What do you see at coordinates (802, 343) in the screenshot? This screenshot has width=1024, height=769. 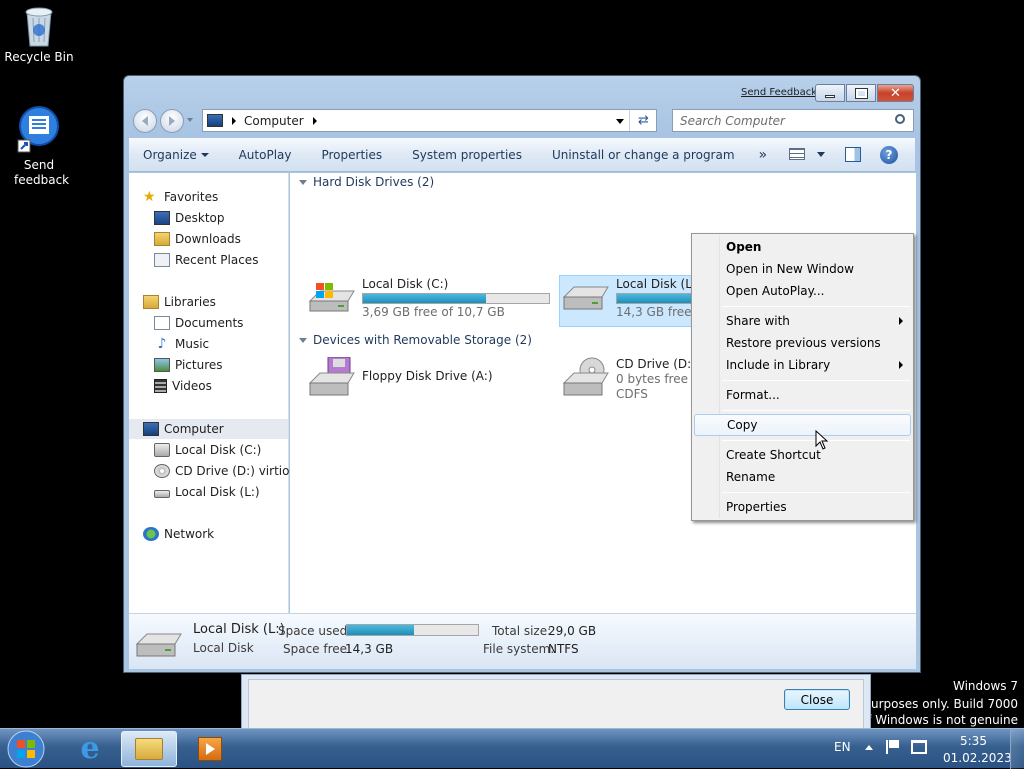 I see `menu-item-restore-previous: Restore previous versions` at bounding box center [802, 343].